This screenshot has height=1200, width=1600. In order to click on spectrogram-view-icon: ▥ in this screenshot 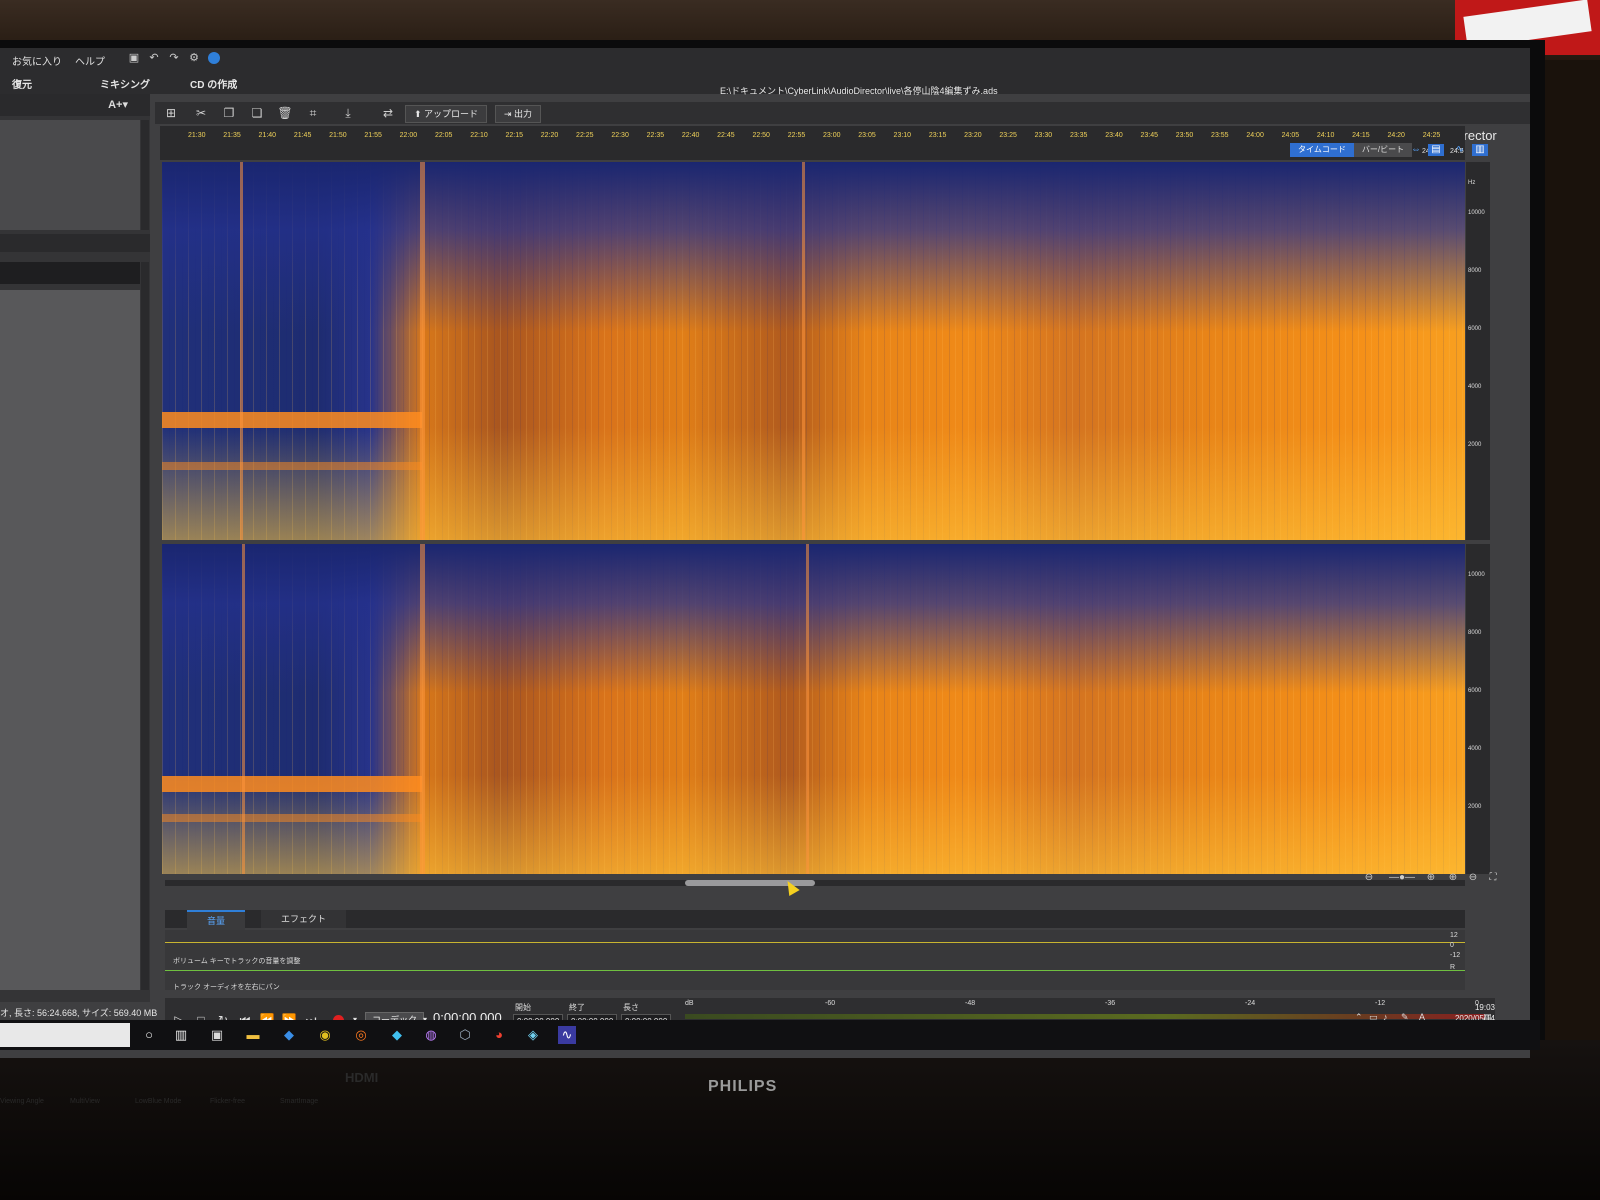, I will do `click(1480, 150)`.